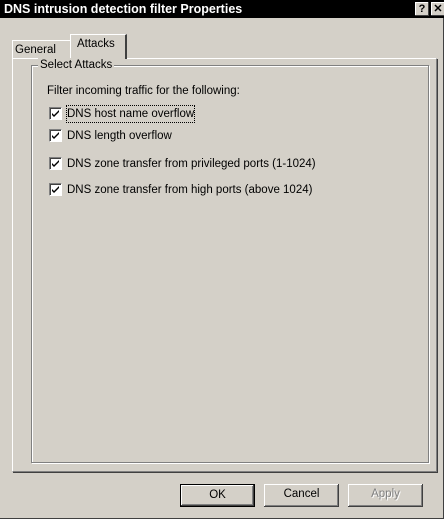 The width and height of the screenshot is (444, 519). I want to click on tab-general-label: General, so click(35, 50).